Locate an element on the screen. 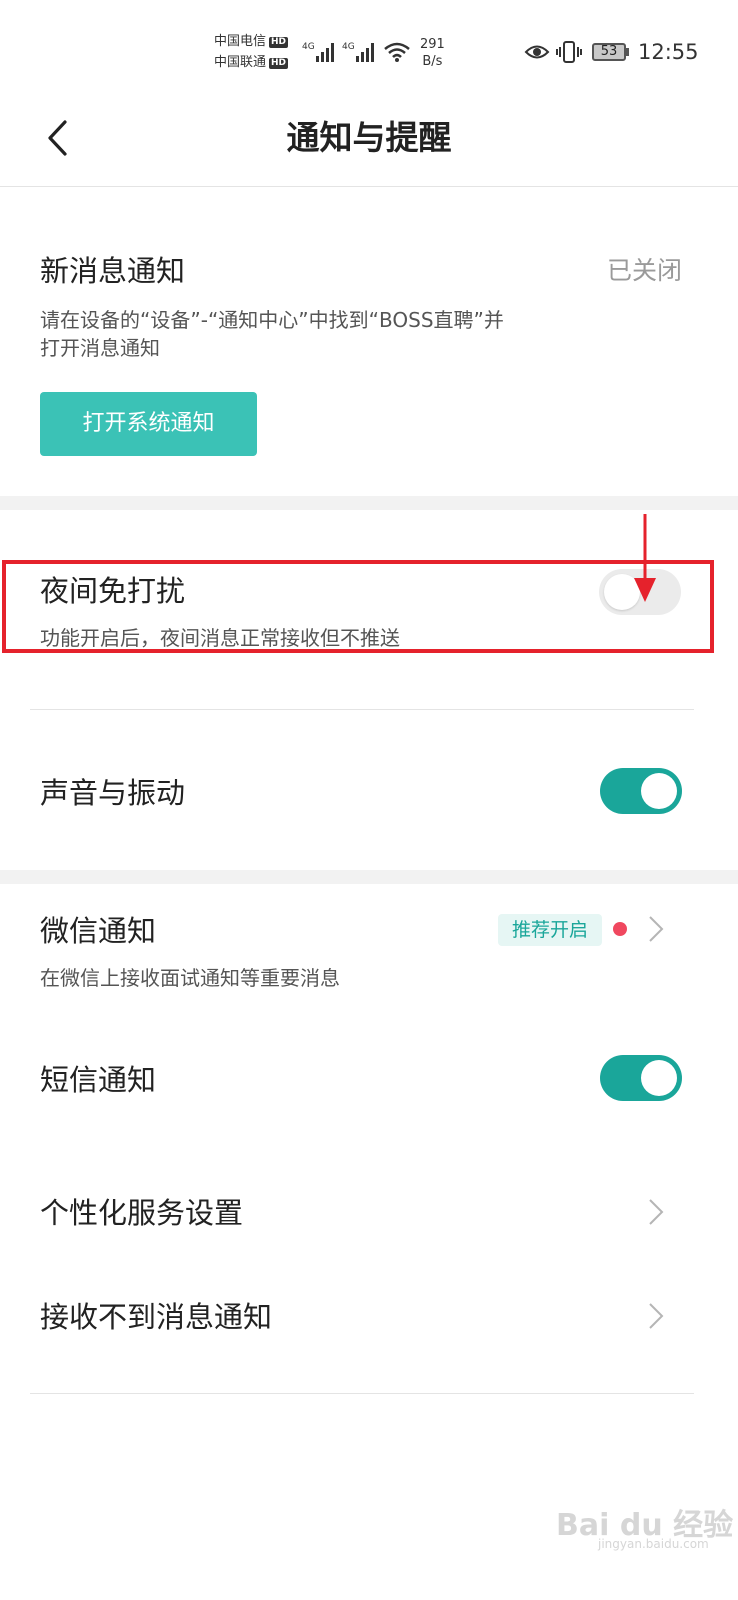  battery-icon: 53 is located at coordinates (609, 52).